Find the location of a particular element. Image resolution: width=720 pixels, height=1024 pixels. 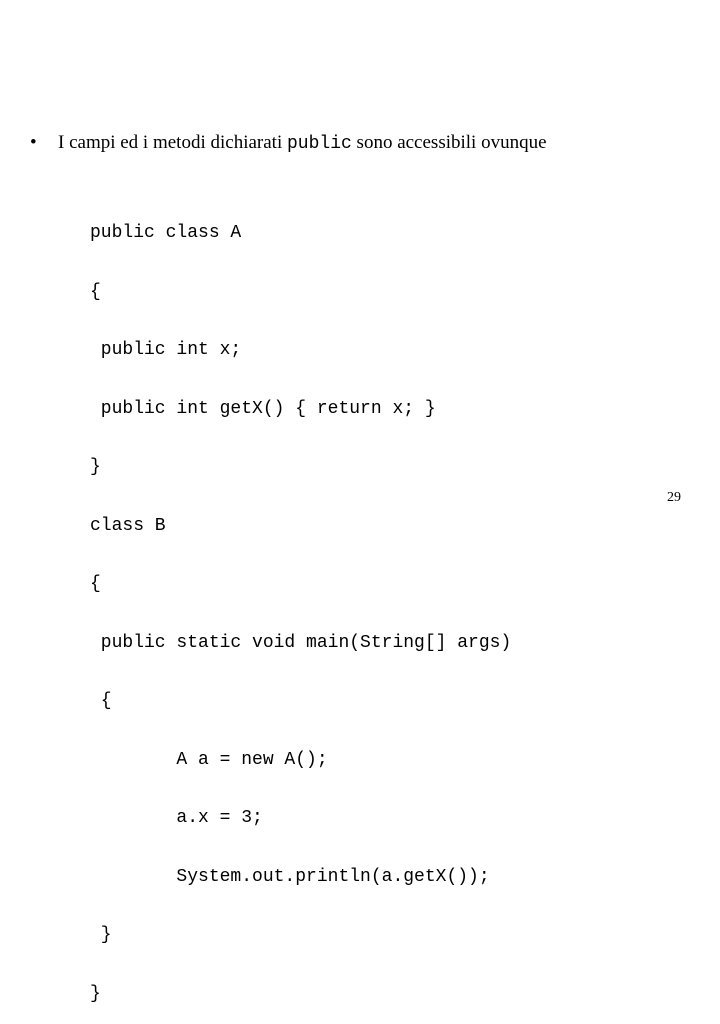

code-line: a.x = 3; is located at coordinates (176, 818).